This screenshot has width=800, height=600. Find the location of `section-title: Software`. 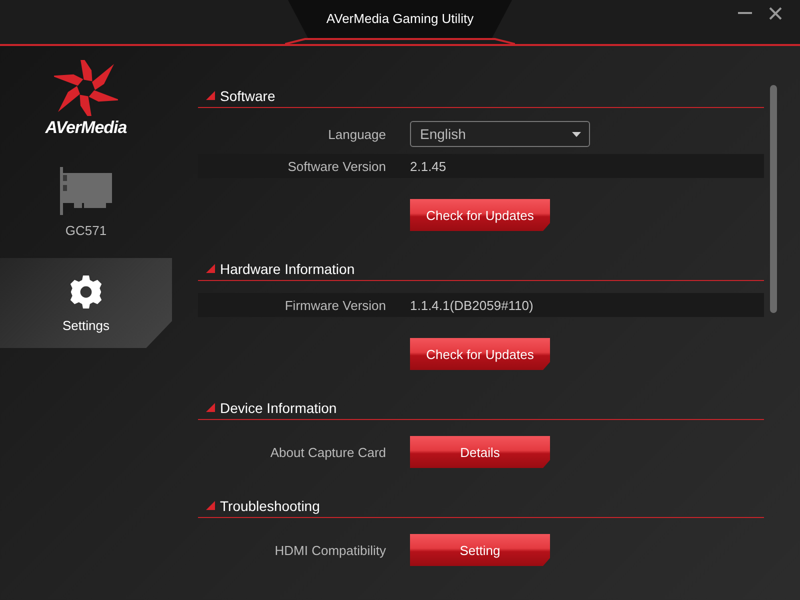

section-title: Software is located at coordinates (248, 96).